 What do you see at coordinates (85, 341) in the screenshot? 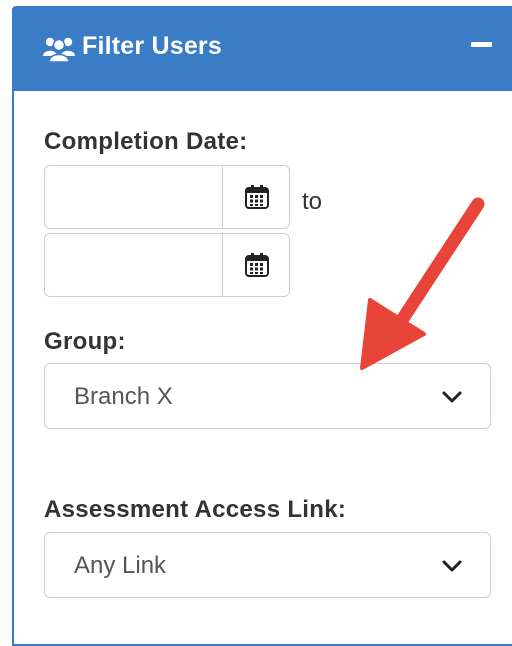
I see `group-label: Group:` at bounding box center [85, 341].